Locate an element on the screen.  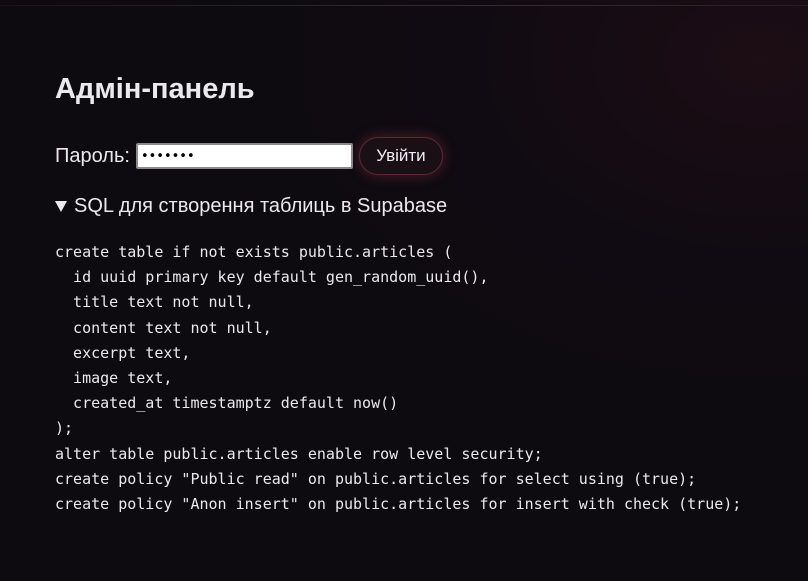
password-input is located at coordinates (244, 156).